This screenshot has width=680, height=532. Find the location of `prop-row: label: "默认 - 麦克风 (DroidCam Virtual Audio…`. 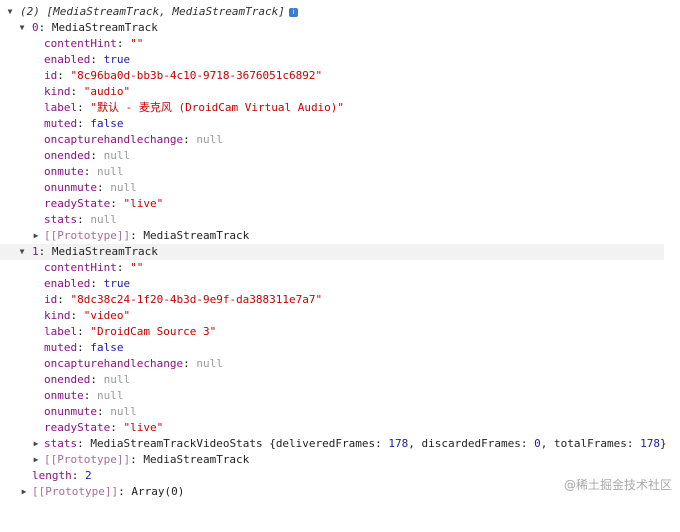

prop-row: label: "默认 - 麦克风 (DroidCam Virtual Audio… is located at coordinates (194, 107).